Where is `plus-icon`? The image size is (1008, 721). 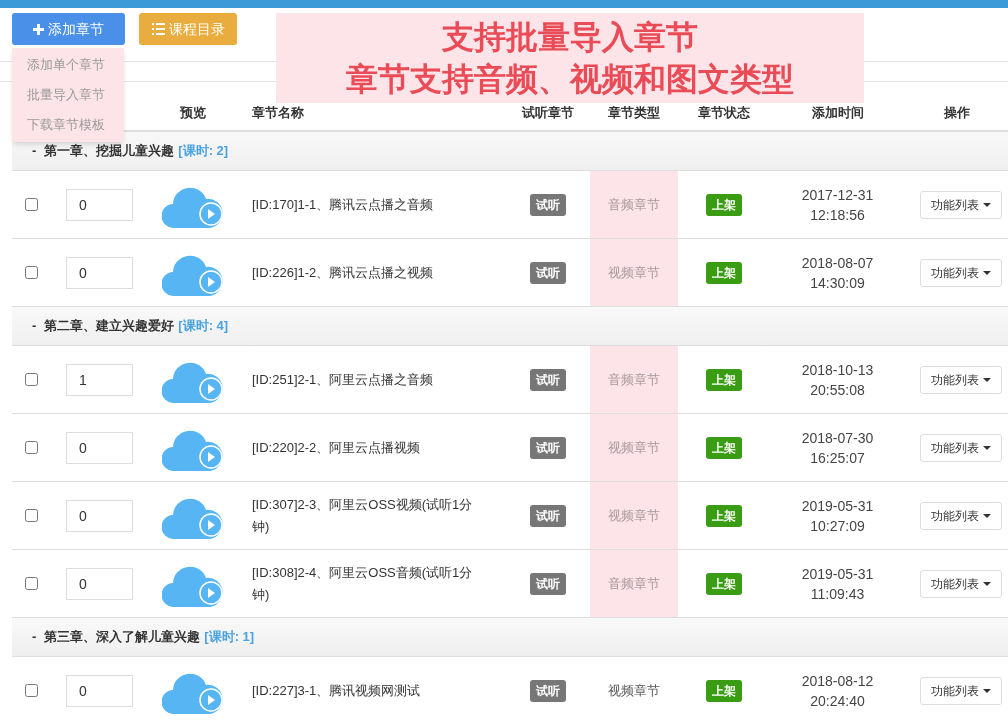
plus-icon is located at coordinates (38, 29).